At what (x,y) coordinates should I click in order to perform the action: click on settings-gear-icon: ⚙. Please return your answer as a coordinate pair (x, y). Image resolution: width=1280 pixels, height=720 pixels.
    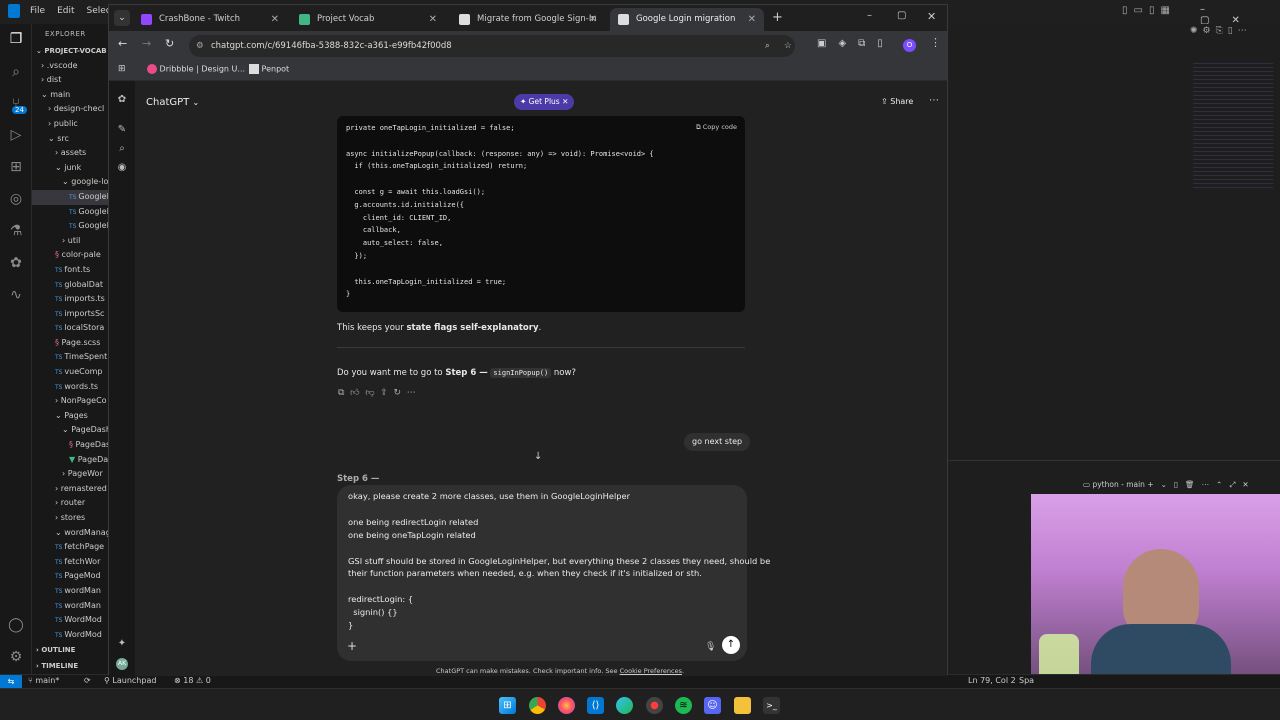
    Looking at the image, I should click on (16, 657).